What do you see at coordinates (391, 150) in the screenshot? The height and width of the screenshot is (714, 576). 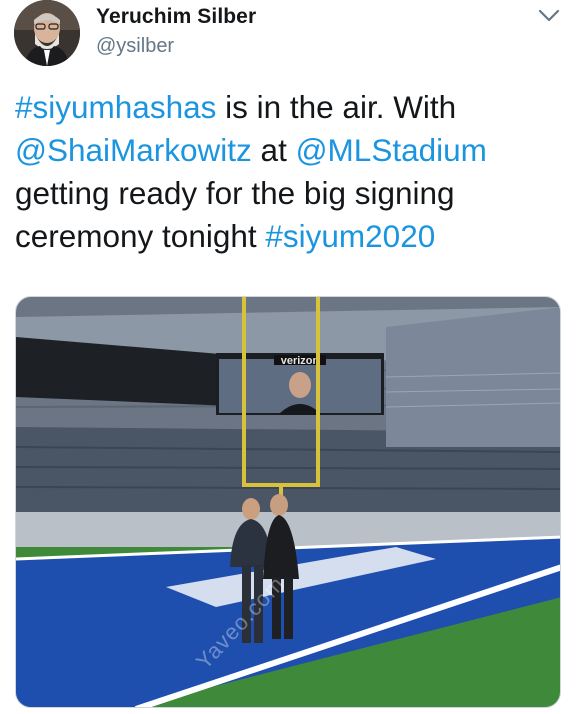 I see `mention-link: @MLStadium` at bounding box center [391, 150].